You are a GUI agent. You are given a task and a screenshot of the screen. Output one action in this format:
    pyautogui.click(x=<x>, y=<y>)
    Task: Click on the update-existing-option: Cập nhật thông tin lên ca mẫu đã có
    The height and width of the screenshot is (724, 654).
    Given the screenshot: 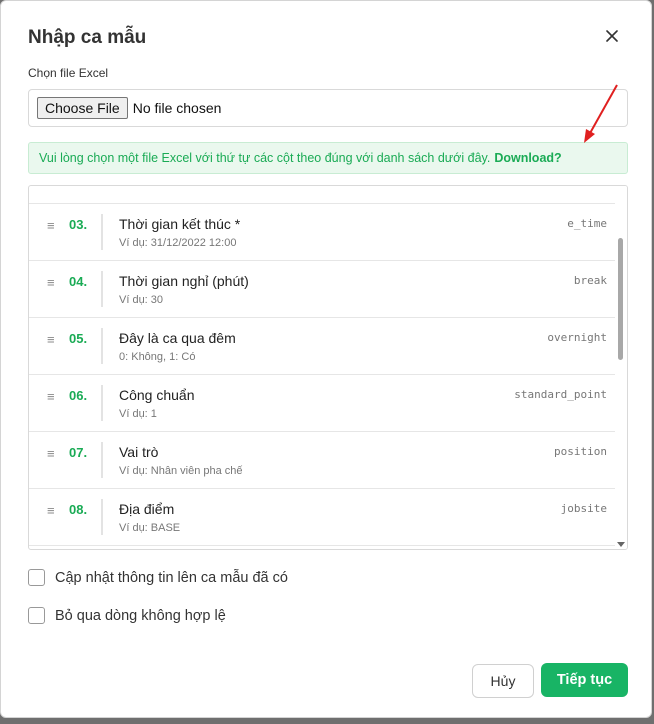 What is the action you would take?
    pyautogui.click(x=158, y=577)
    